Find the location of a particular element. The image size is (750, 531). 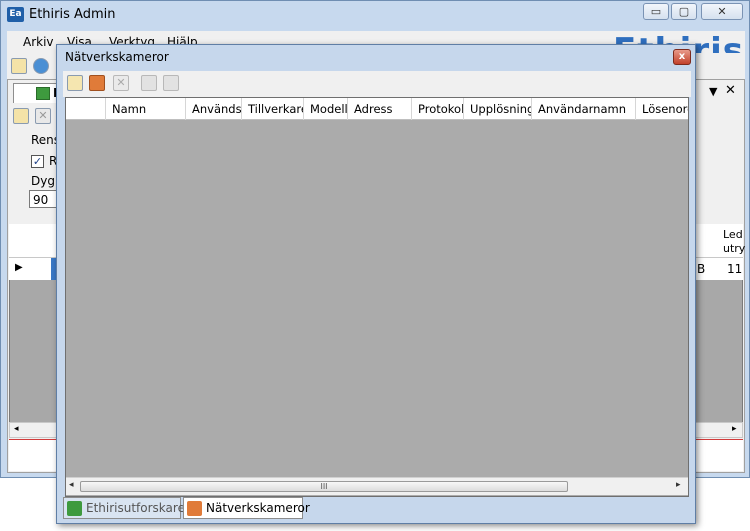

header-led: Led is located at coordinates (733, 234).